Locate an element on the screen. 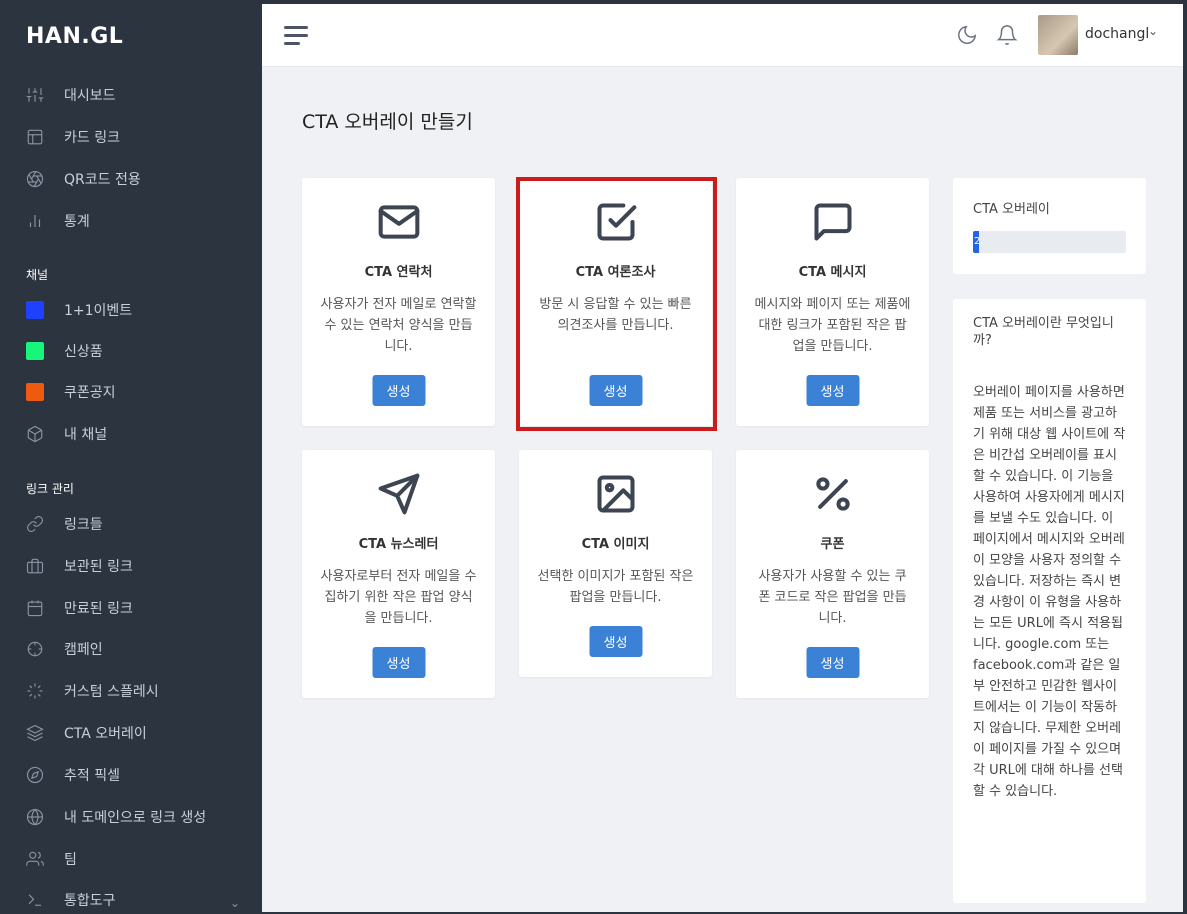 This screenshot has height=914, width=1187. aperture-icon is located at coordinates (40, 179).